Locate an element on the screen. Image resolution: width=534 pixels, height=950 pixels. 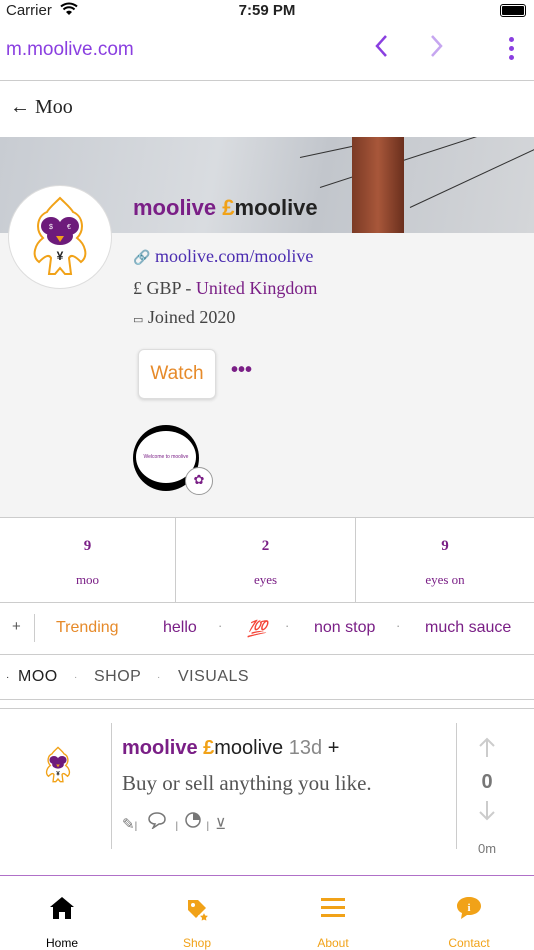
comment-icon is located at coordinates (159, 822).